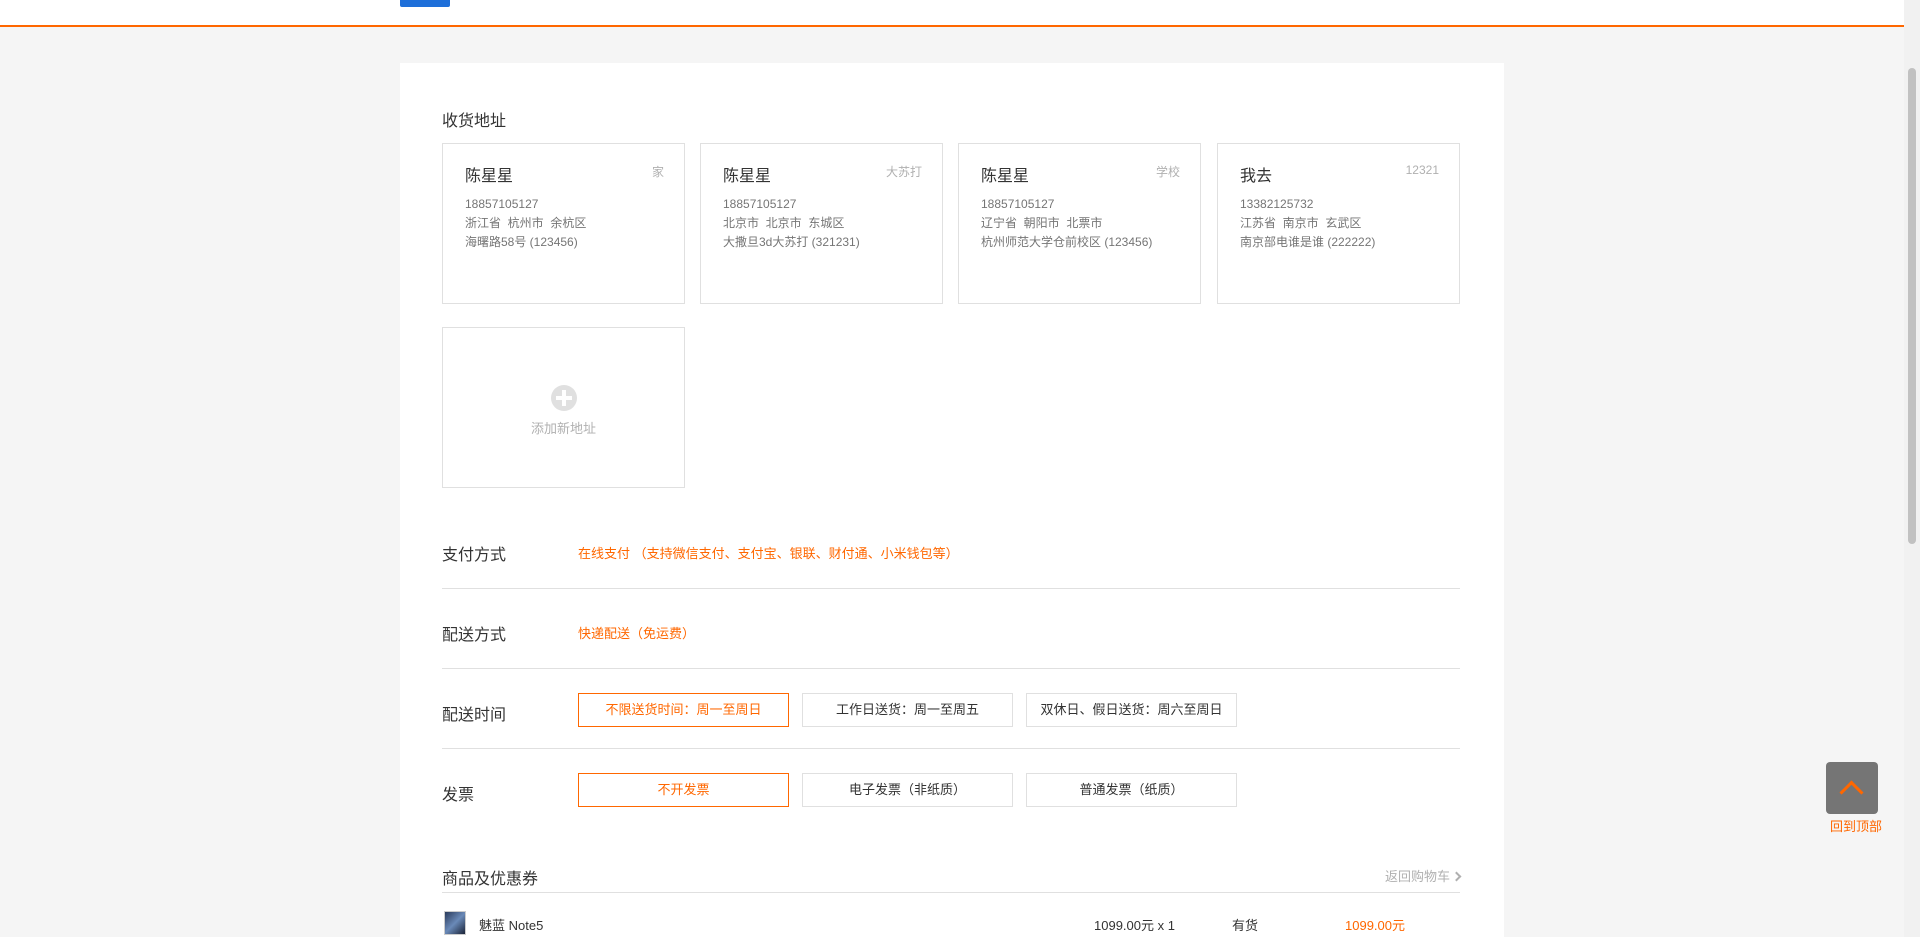 The height and width of the screenshot is (937, 1920). I want to click on product-name: 魅蓝 Note5, so click(511, 925).